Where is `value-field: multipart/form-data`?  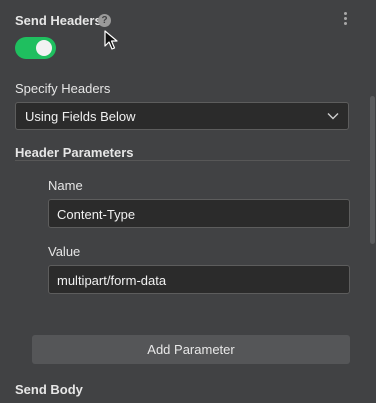
value-field: multipart/form-data is located at coordinates (199, 279).